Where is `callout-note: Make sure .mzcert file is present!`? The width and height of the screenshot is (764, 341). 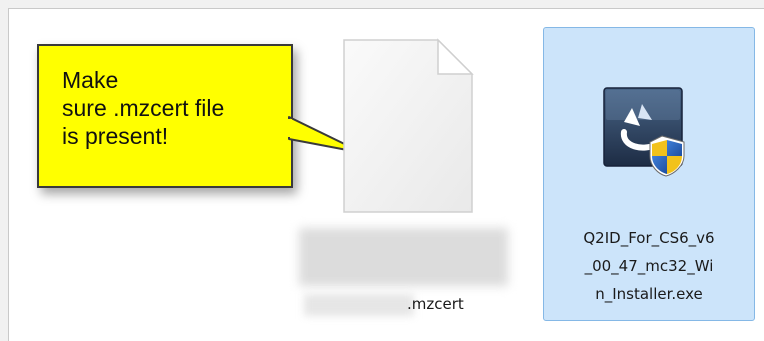 callout-note: Make sure .mzcert file is present! is located at coordinates (165, 116).